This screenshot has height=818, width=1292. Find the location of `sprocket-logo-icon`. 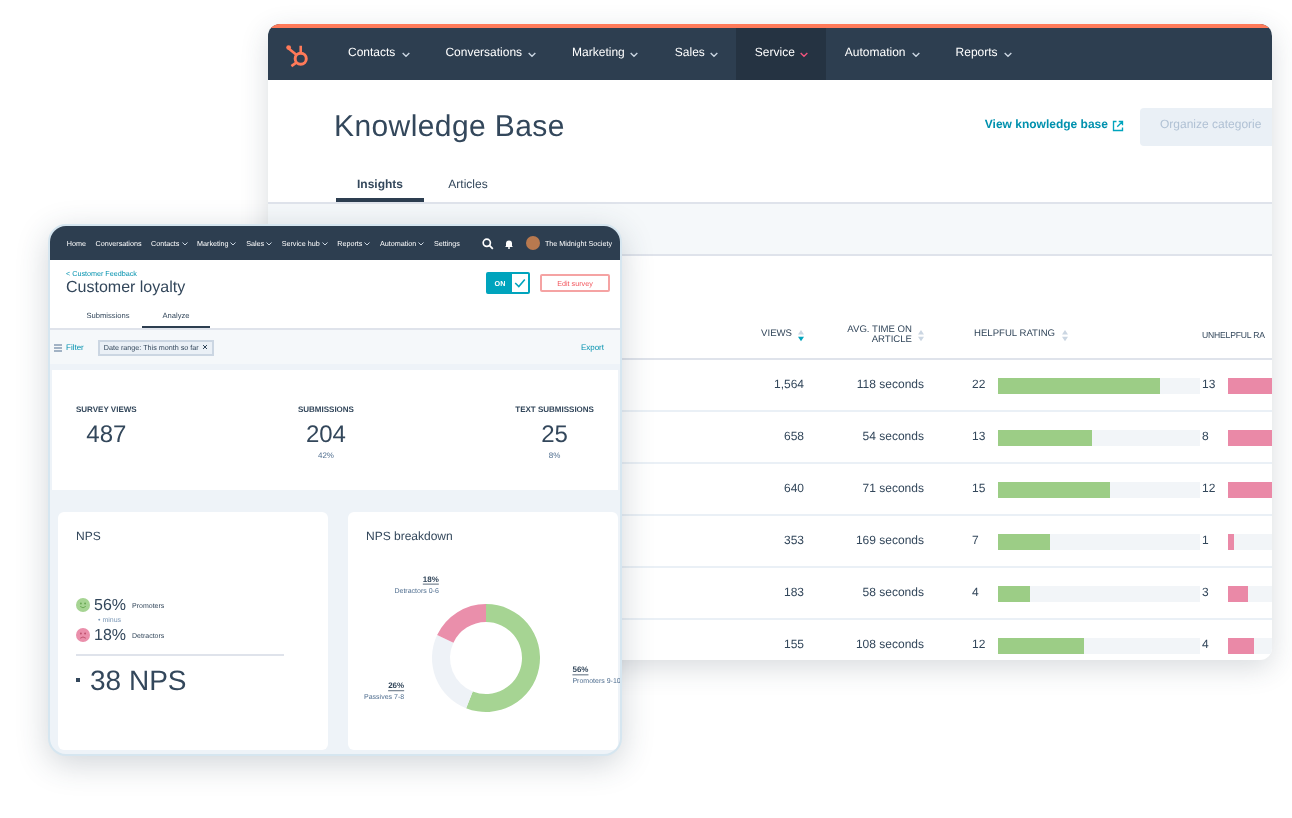

sprocket-logo-icon is located at coordinates (297, 54).